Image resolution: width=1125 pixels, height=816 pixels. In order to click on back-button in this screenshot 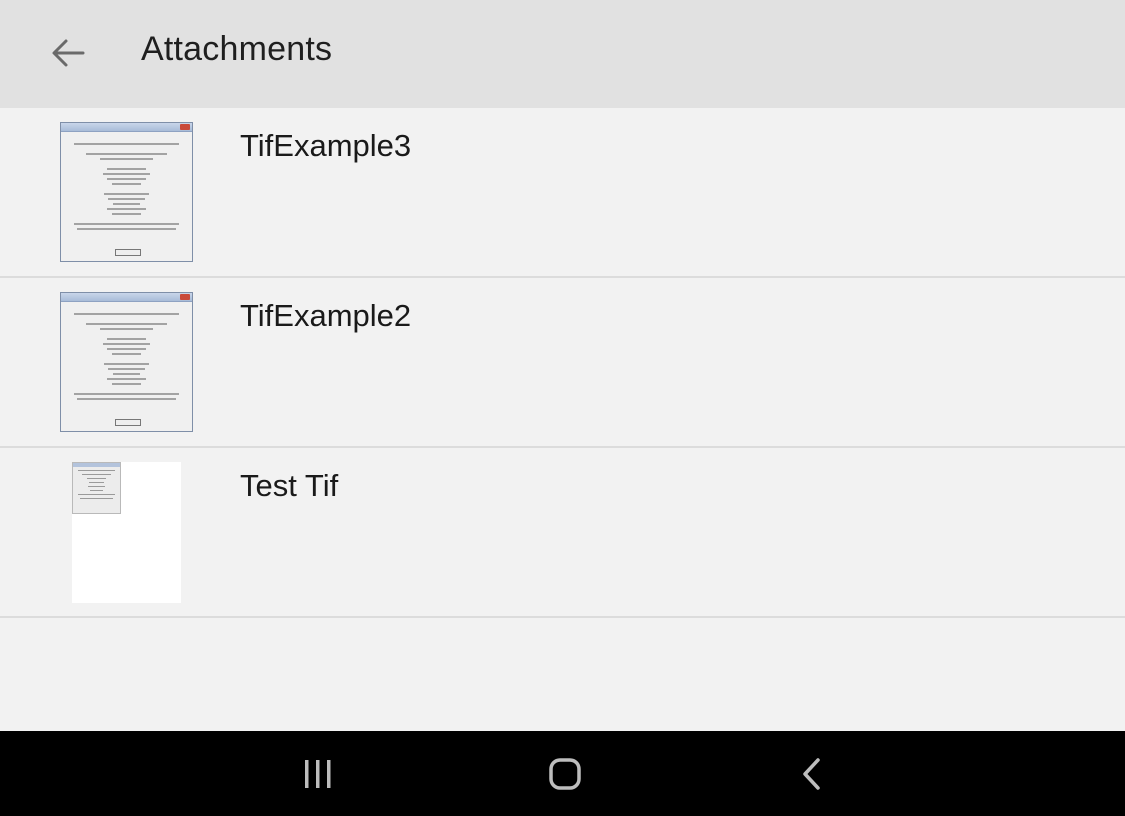, I will do `click(68, 53)`.